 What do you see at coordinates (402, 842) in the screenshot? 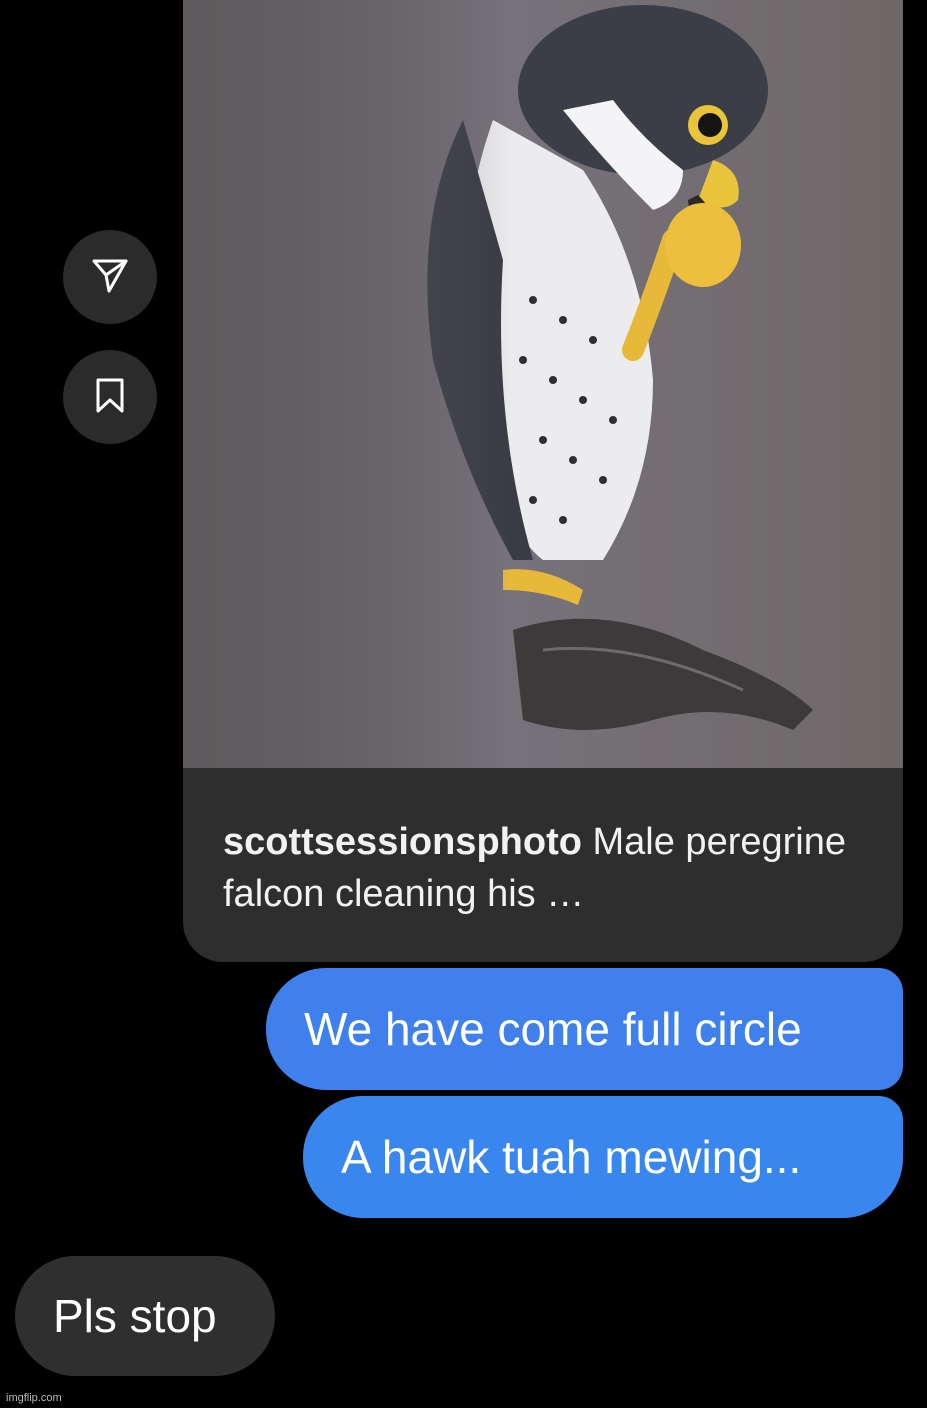
I see `post-username: scottsessionsphoto` at bounding box center [402, 842].